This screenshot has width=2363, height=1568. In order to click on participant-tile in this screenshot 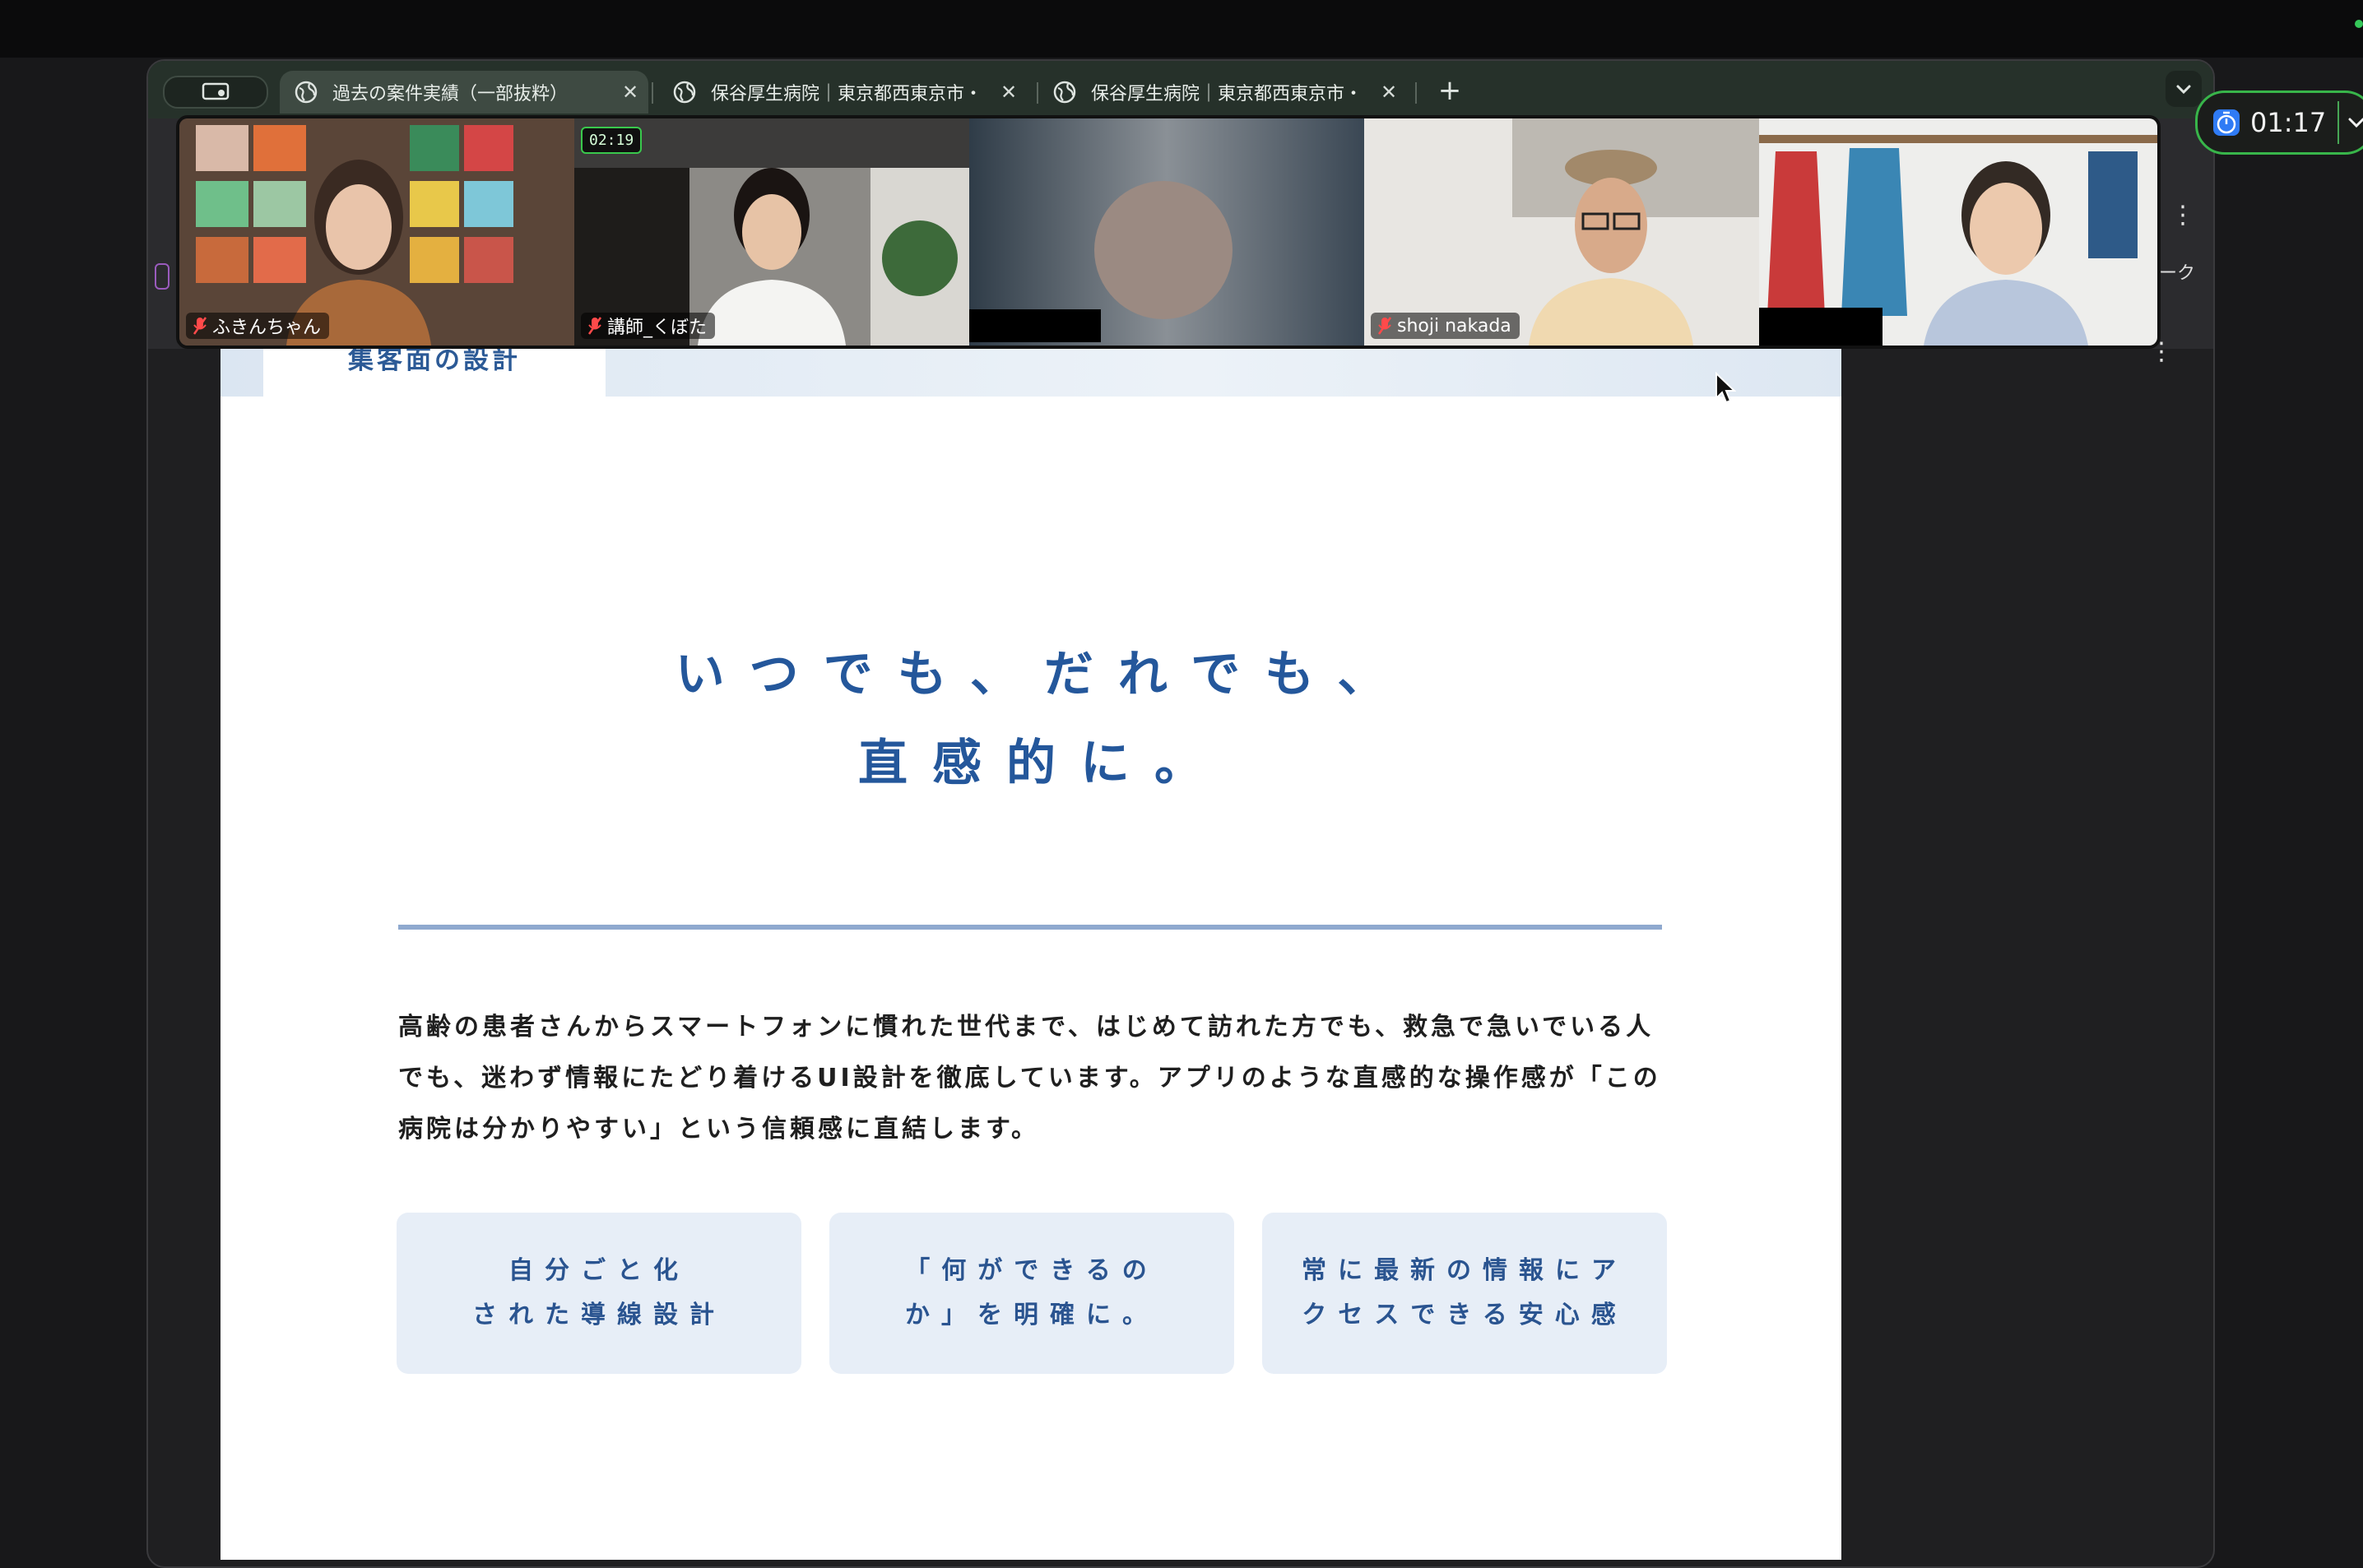, I will do `click(1958, 232)`.